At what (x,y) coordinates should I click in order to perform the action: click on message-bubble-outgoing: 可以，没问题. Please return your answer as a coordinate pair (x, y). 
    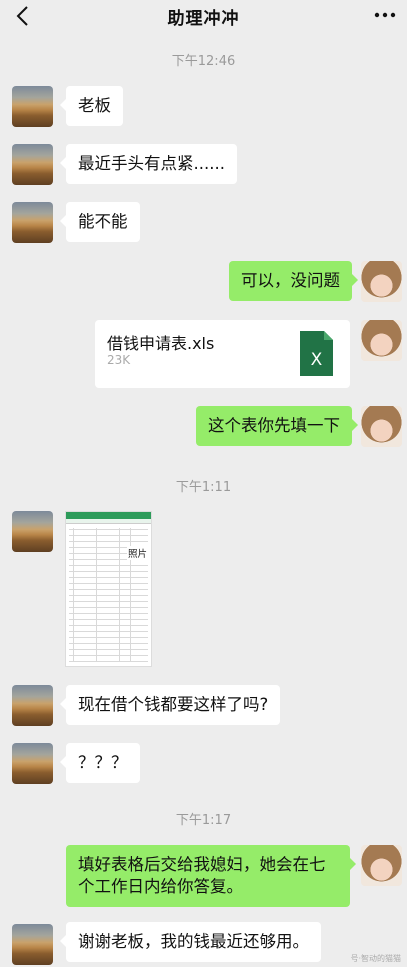
    Looking at the image, I should click on (293, 281).